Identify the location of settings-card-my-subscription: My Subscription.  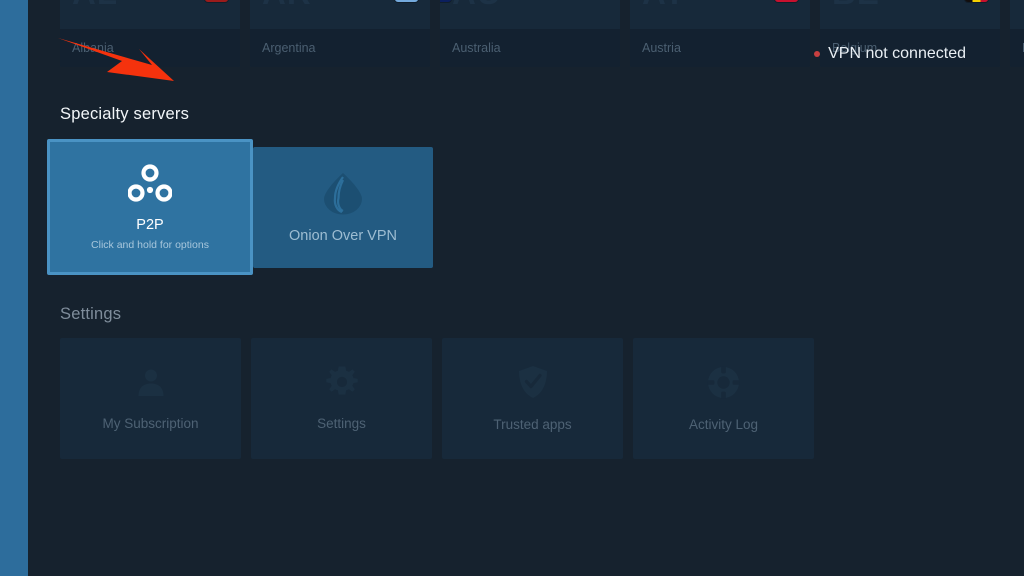
(150, 398).